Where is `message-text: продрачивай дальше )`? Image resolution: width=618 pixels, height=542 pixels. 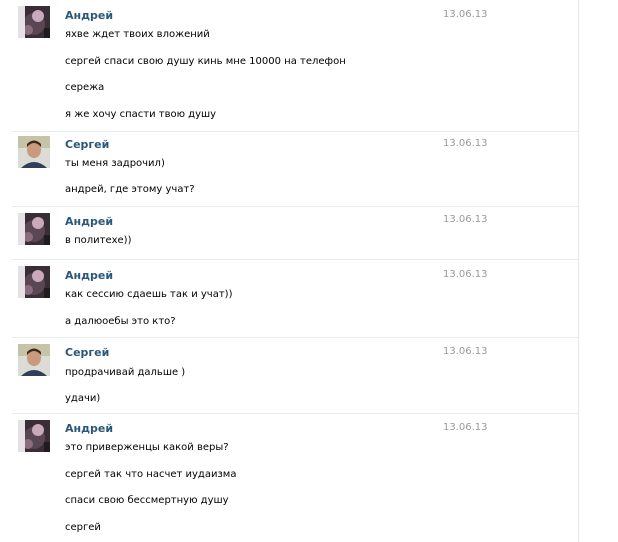 message-text: продрачивай дальше ) is located at coordinates (125, 372).